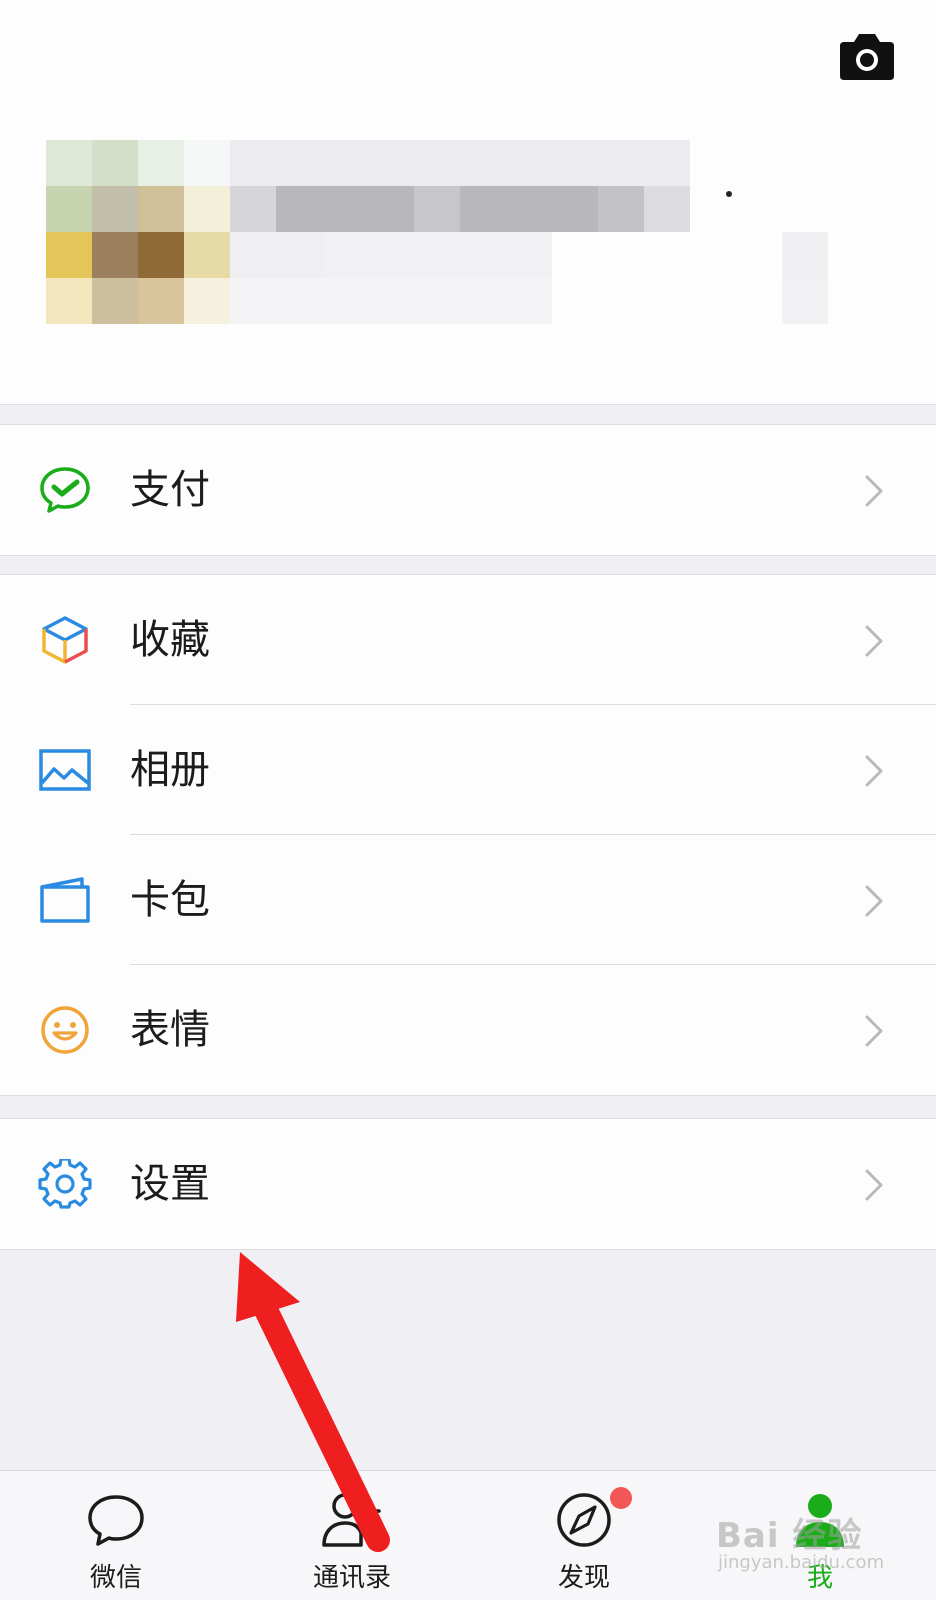  Describe the element at coordinates (170, 490) in the screenshot. I see `menu-item-label: 支付` at that location.